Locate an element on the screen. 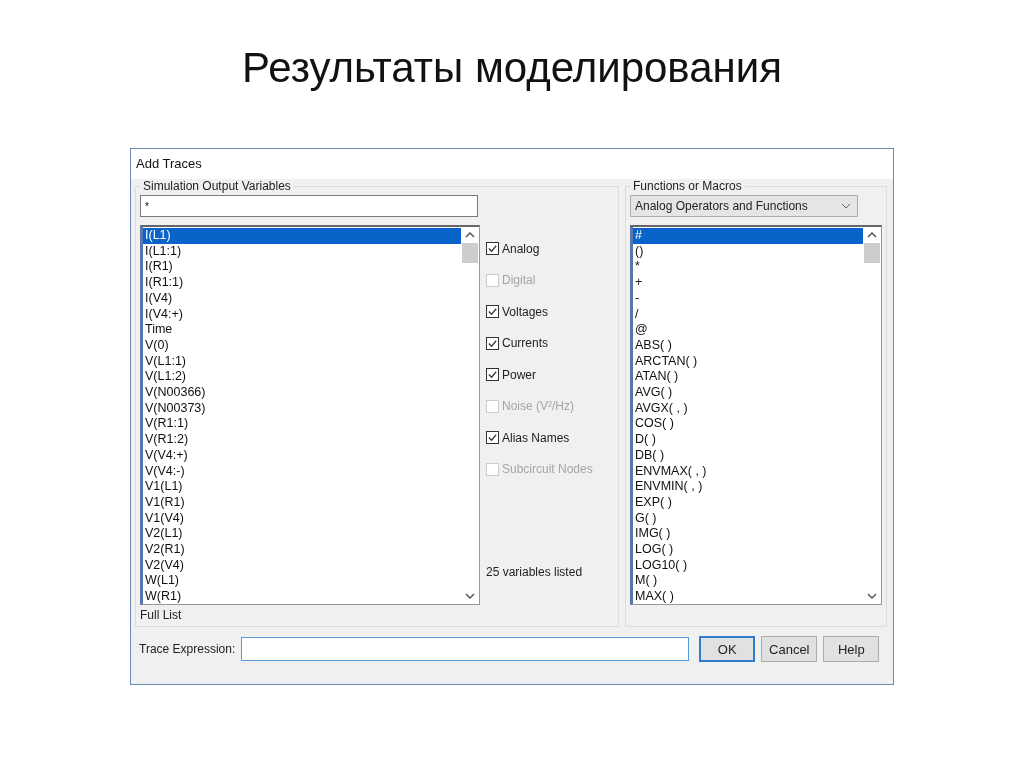 This screenshot has height=767, width=1024. list-item: ARCTAN( ) is located at coordinates (748, 361).